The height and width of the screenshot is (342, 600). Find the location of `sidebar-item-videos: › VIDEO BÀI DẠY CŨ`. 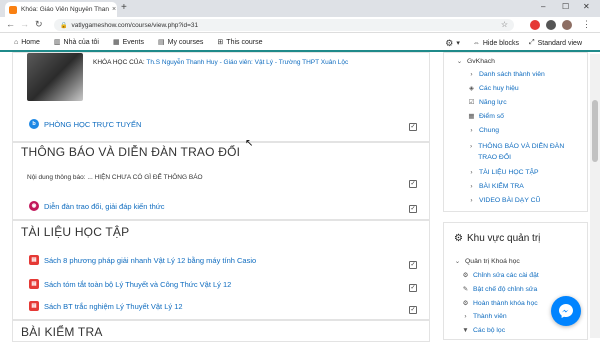

sidebar-item-videos: › VIDEO BÀI DẠY CŨ is located at coordinates (504, 200).